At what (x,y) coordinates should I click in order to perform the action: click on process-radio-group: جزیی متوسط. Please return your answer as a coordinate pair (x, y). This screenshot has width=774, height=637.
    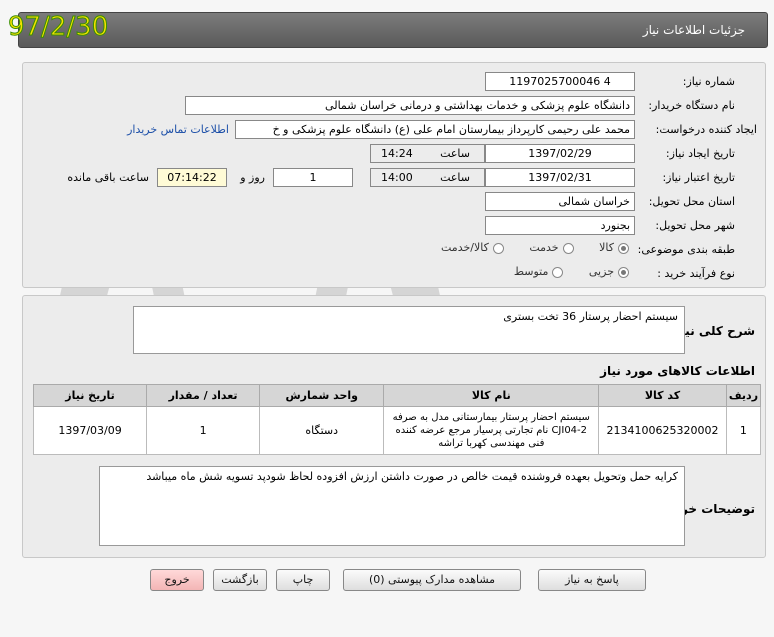
    Looking at the image, I should click on (560, 271).